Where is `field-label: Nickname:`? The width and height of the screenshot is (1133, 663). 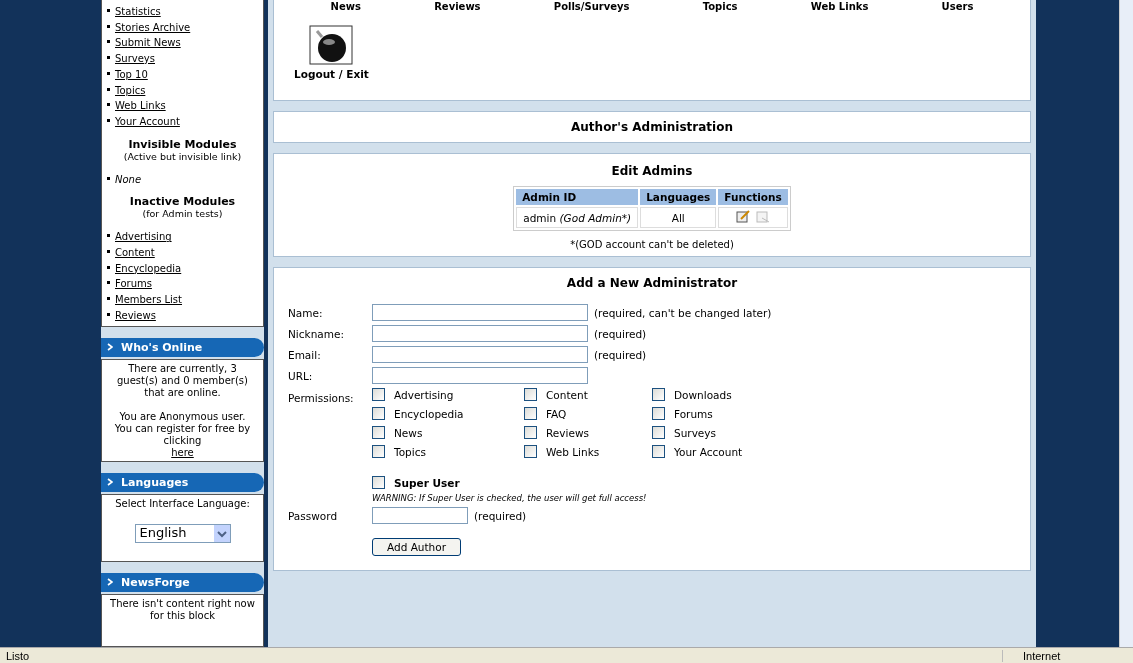
field-label: Nickname: is located at coordinates (316, 333).